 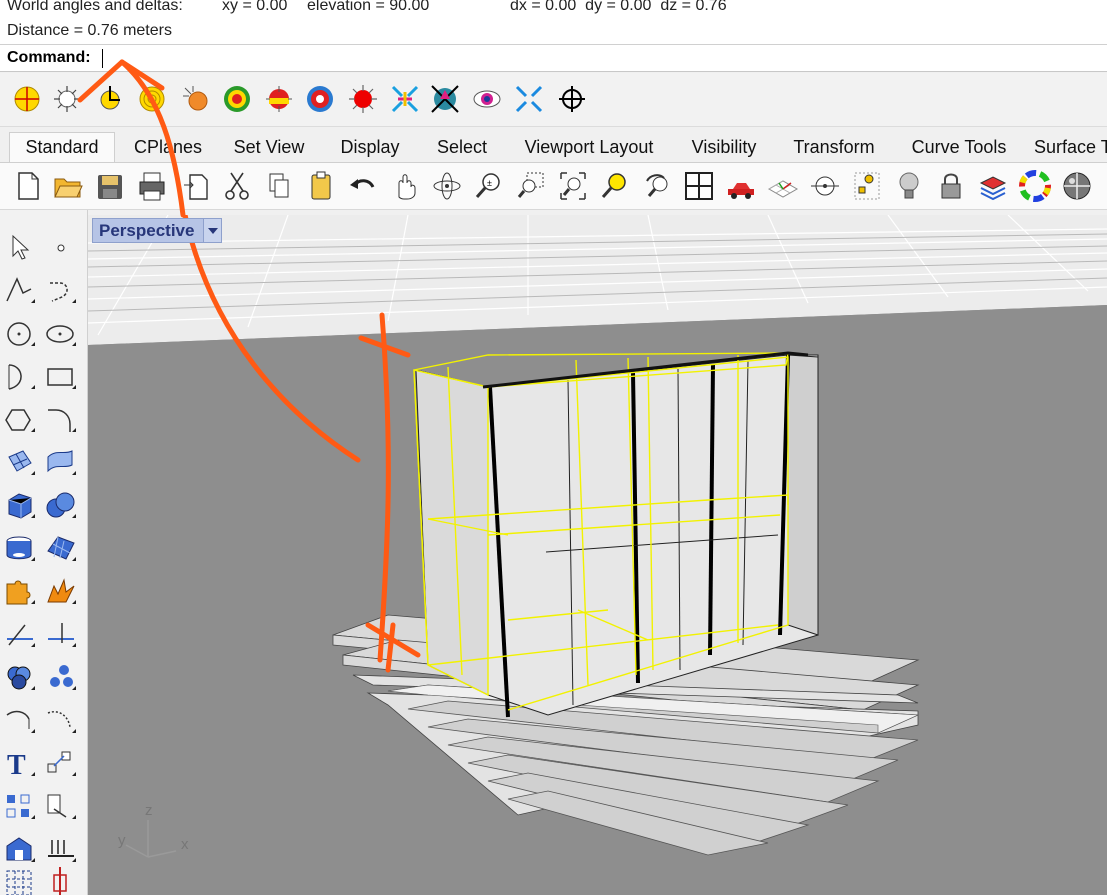 What do you see at coordinates (615, 186) in the screenshot?
I see `zoom-selected-icon` at bounding box center [615, 186].